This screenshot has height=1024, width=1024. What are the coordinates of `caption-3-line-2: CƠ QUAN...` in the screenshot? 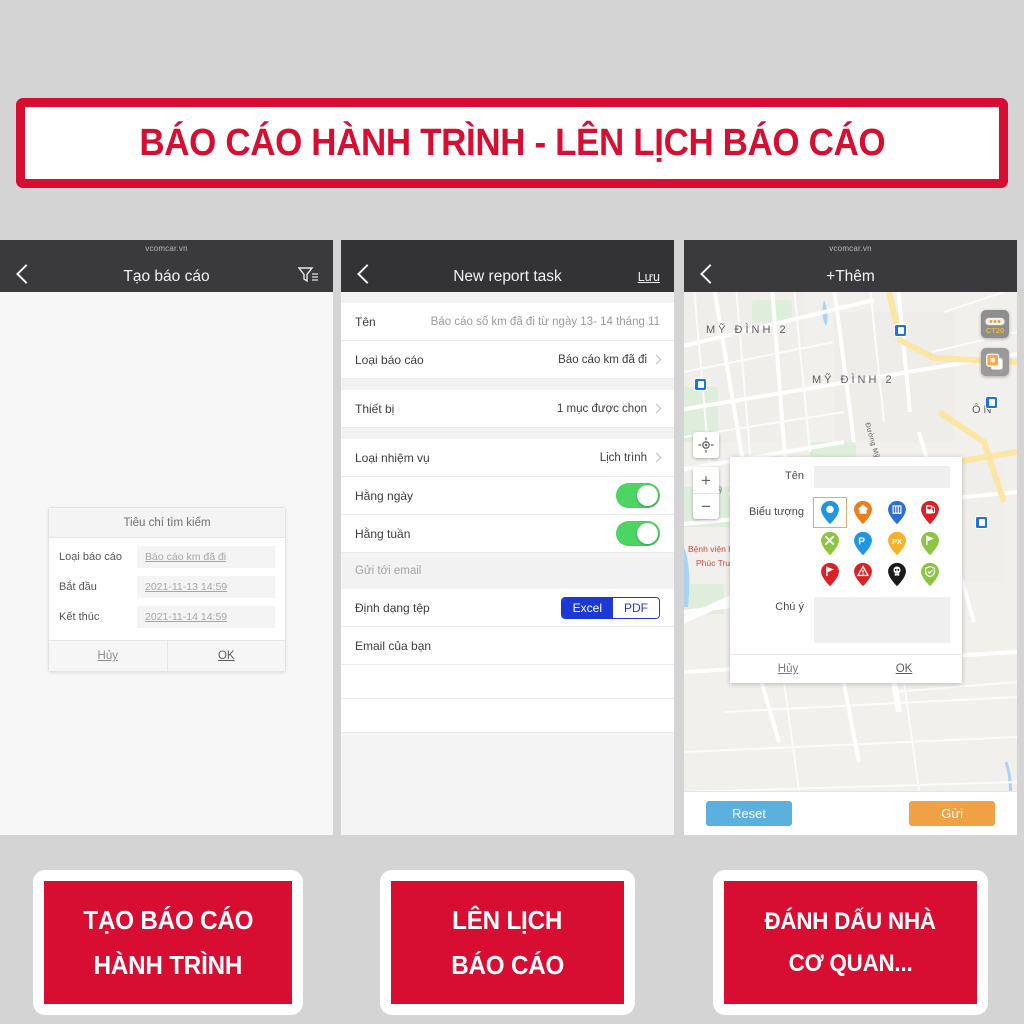 It's located at (850, 963).